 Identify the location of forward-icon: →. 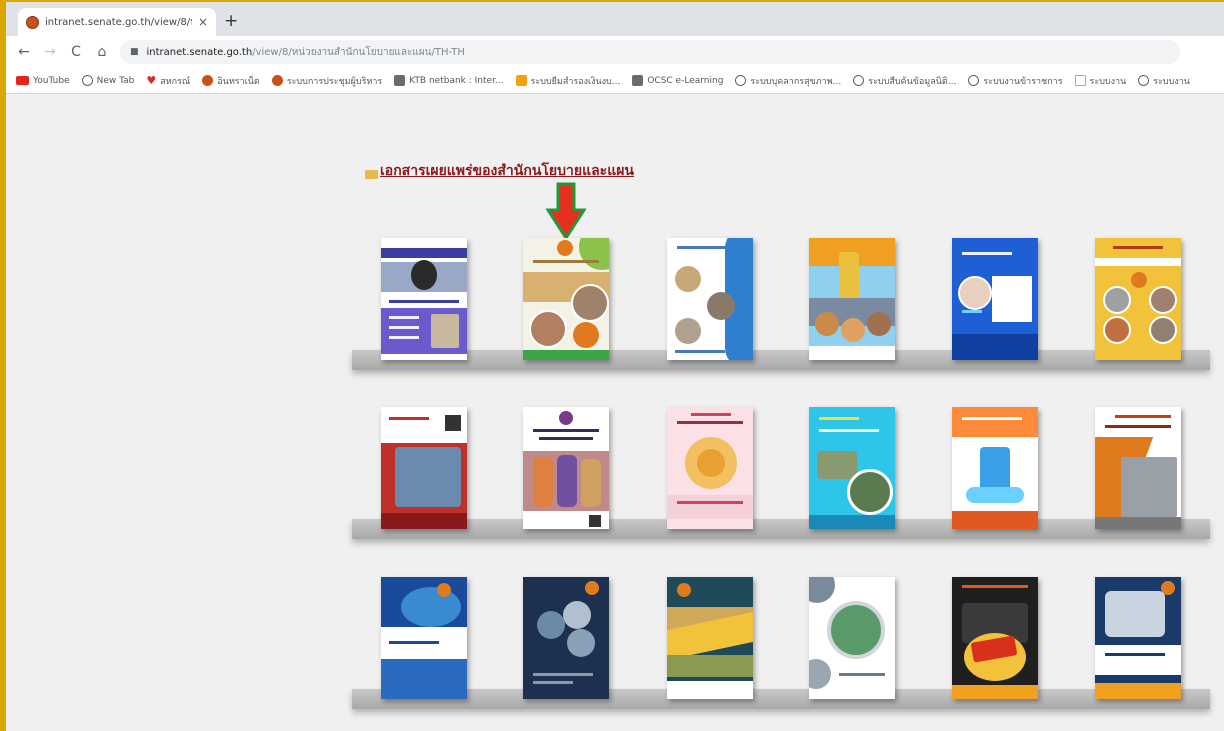
(50, 52).